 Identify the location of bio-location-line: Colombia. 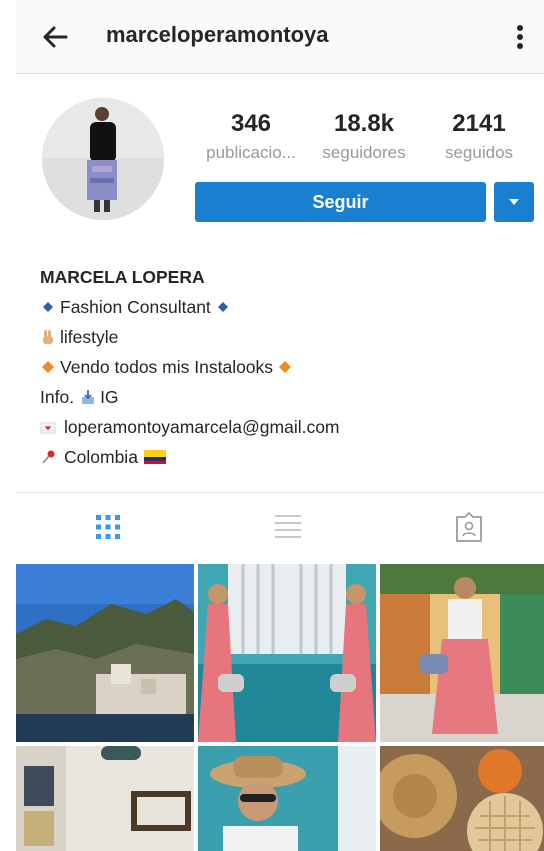
(280, 457).